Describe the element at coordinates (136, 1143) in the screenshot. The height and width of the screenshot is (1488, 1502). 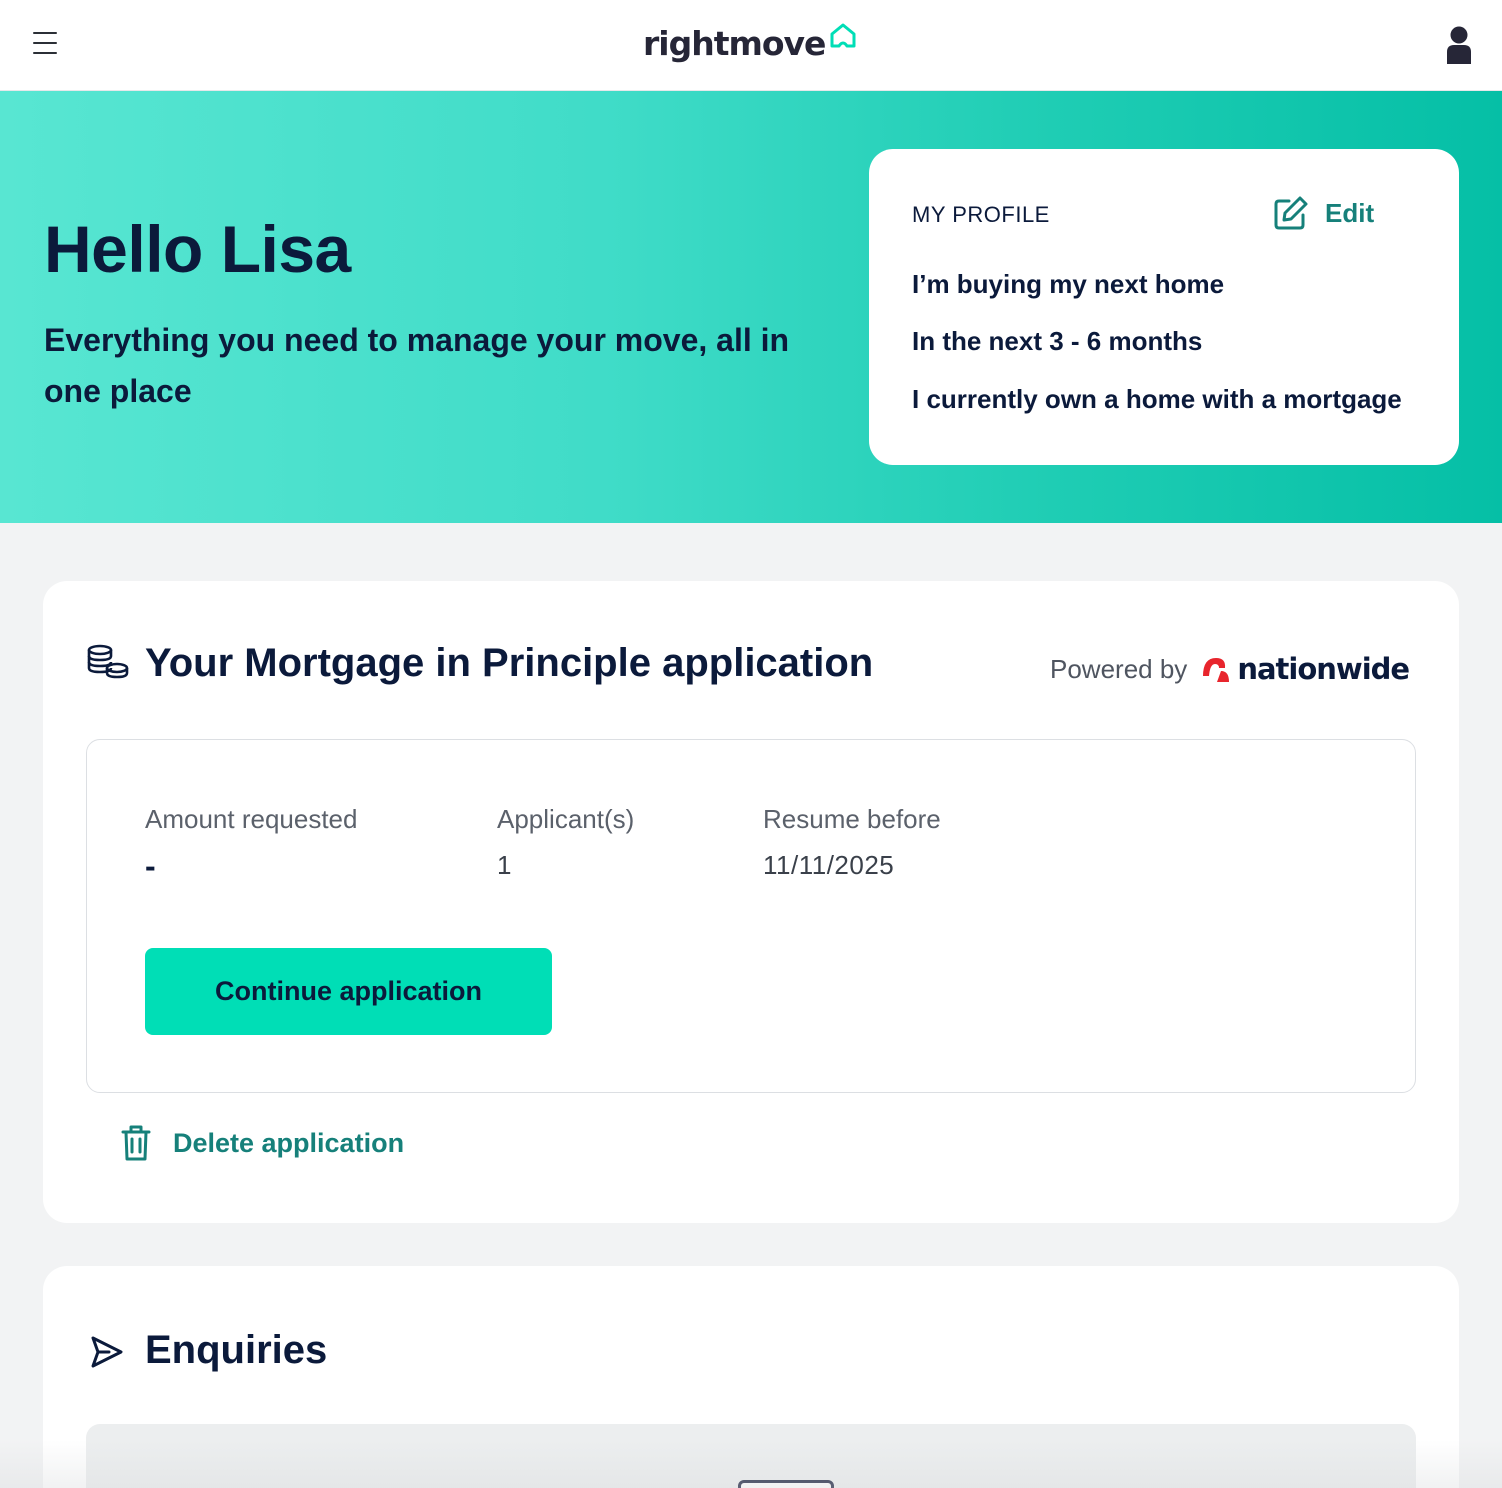
I see `trash-icon` at that location.